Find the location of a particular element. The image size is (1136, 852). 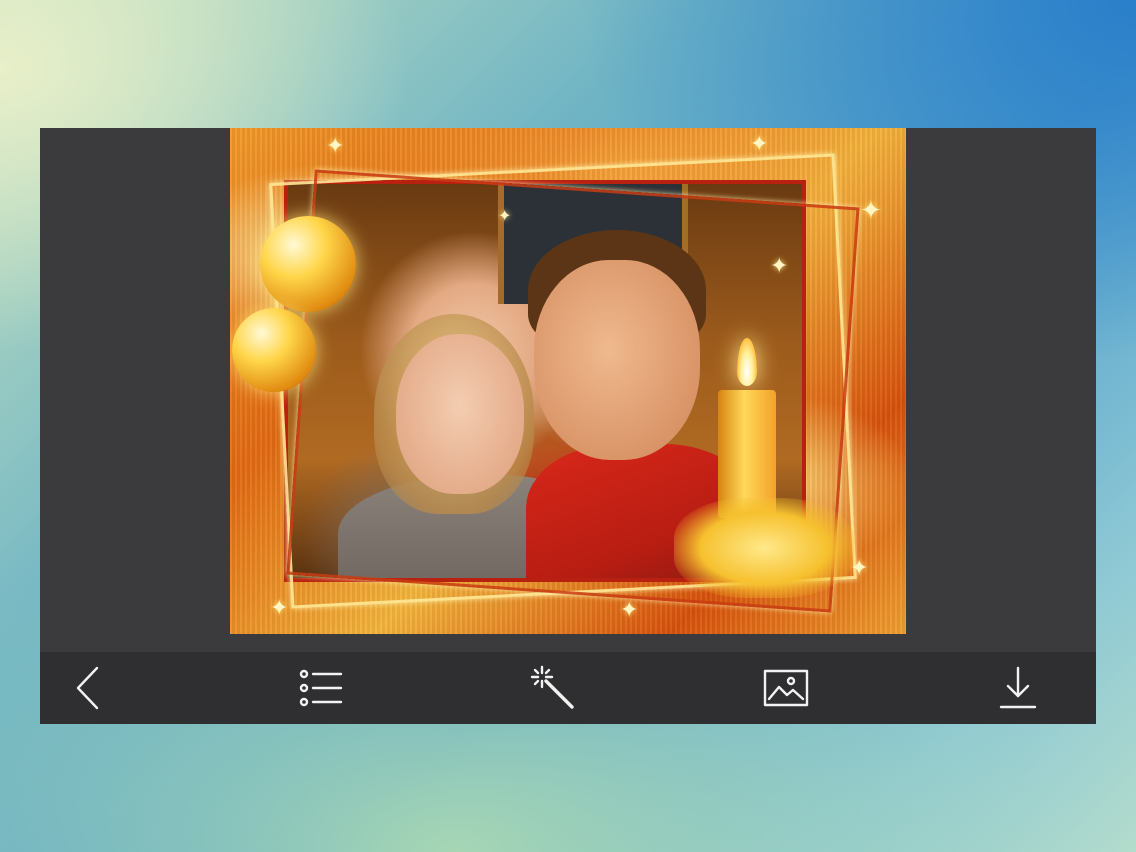

download-button is located at coordinates (1018, 688).